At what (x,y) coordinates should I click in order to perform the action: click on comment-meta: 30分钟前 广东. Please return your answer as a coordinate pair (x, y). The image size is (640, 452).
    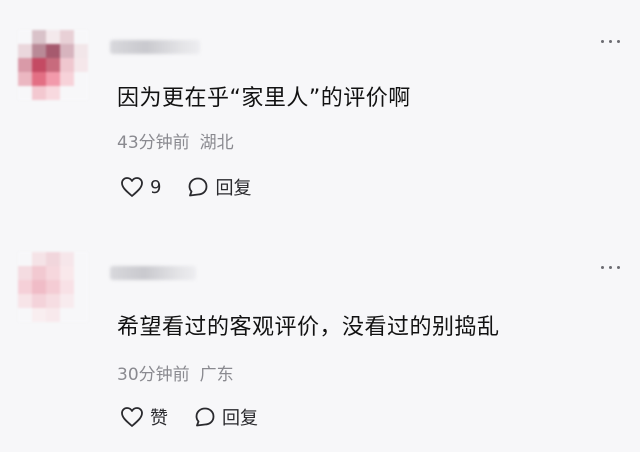
    Looking at the image, I should click on (175, 372).